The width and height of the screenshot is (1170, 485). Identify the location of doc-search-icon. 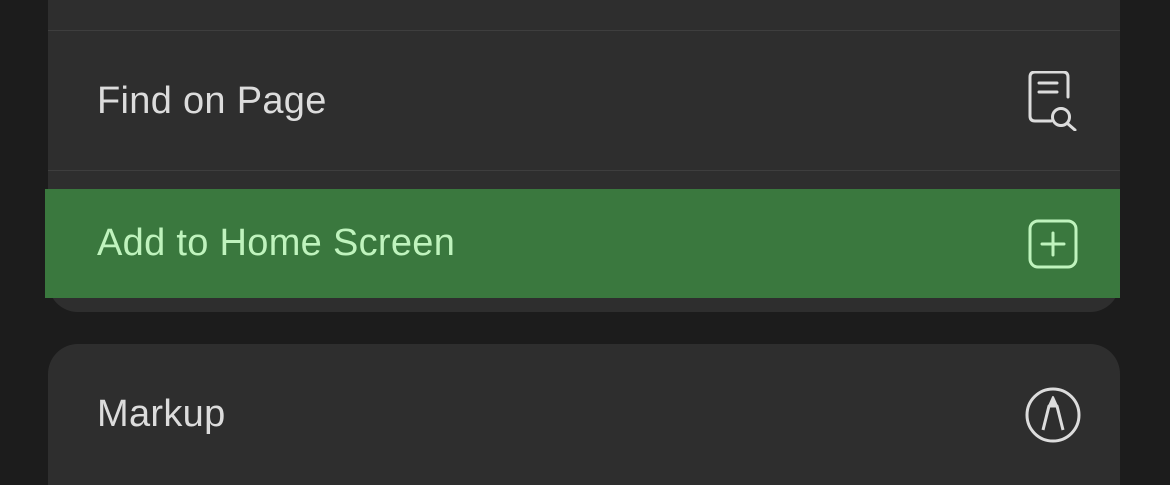
(1053, 101).